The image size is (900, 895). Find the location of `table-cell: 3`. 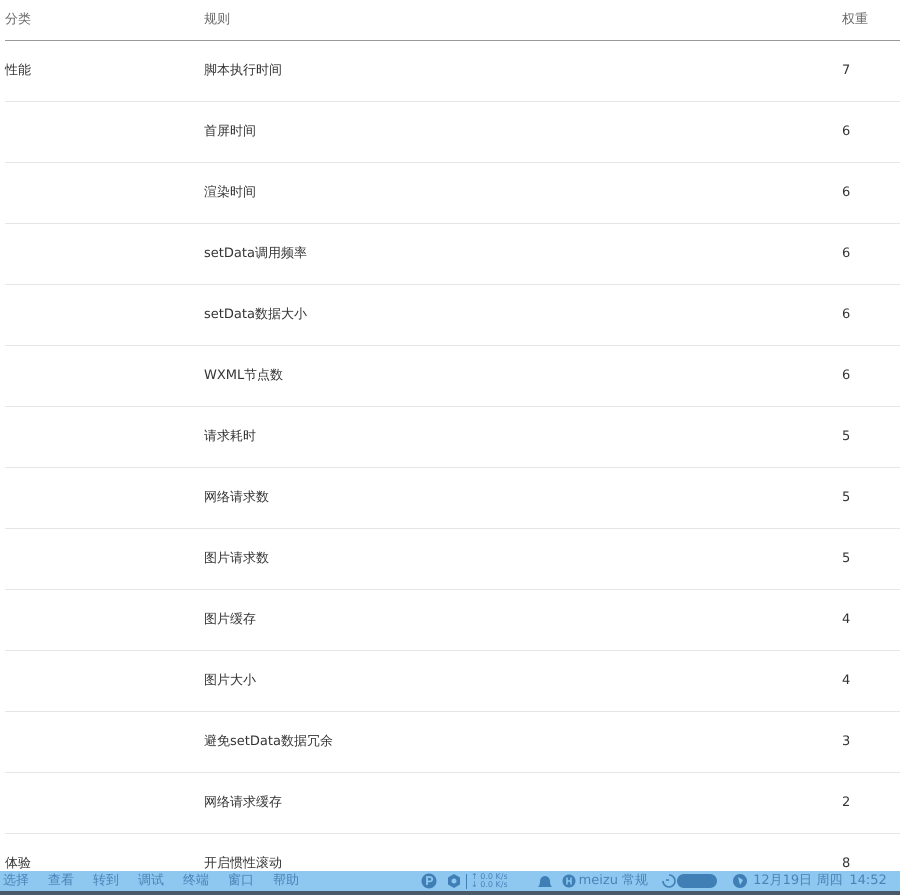

table-cell: 3 is located at coordinates (846, 742).